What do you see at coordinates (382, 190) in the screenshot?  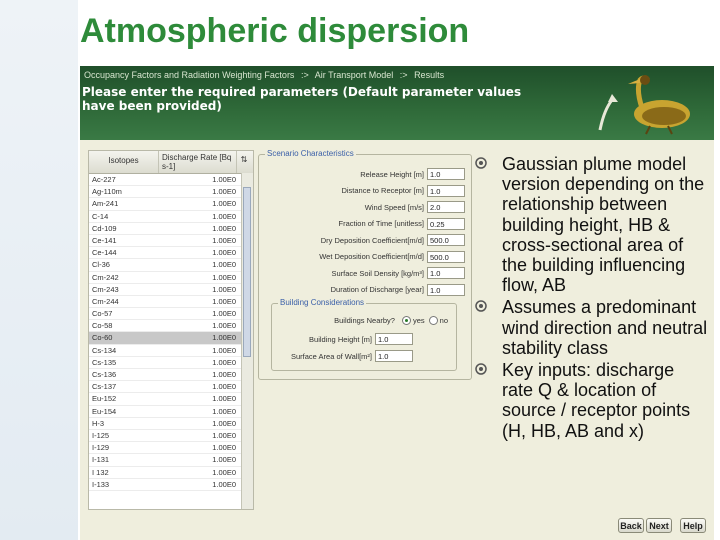 I see `param-label: Distance to Receptor [m]` at bounding box center [382, 190].